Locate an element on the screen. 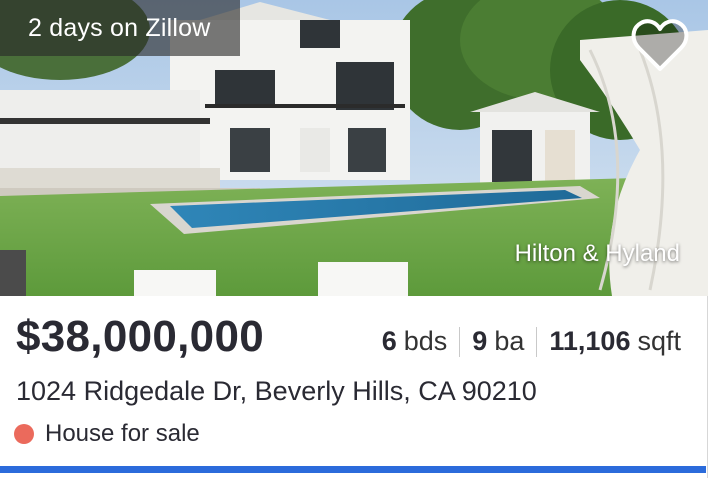  status-label: House for sale is located at coordinates (122, 433).